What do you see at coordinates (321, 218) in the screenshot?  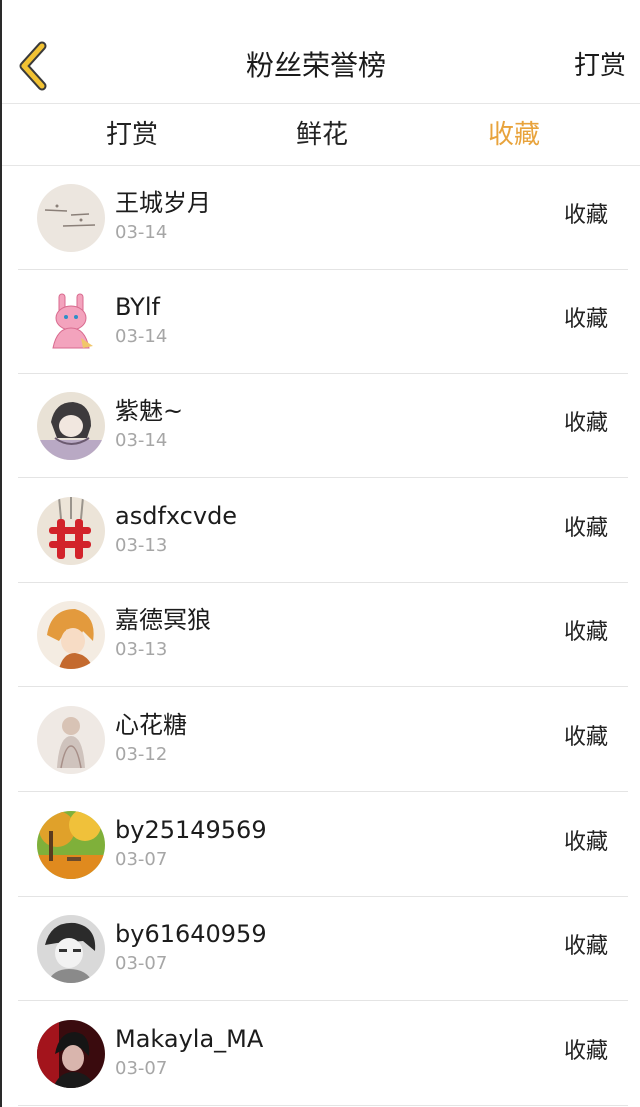 I see `list-item: 王城岁月 03-14 收藏` at bounding box center [321, 218].